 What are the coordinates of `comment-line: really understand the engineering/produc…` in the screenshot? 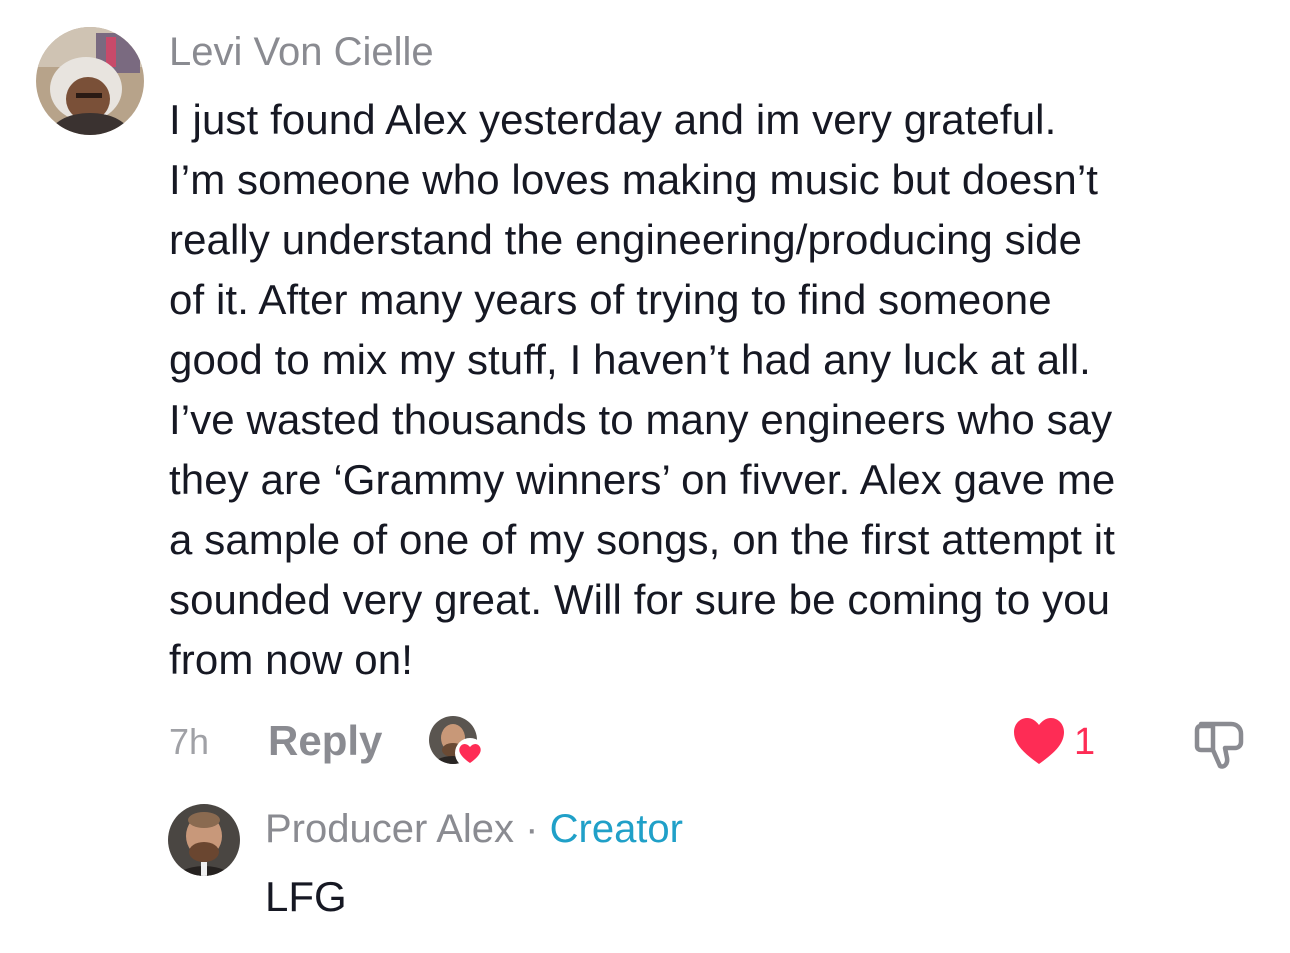 It's located at (626, 239).